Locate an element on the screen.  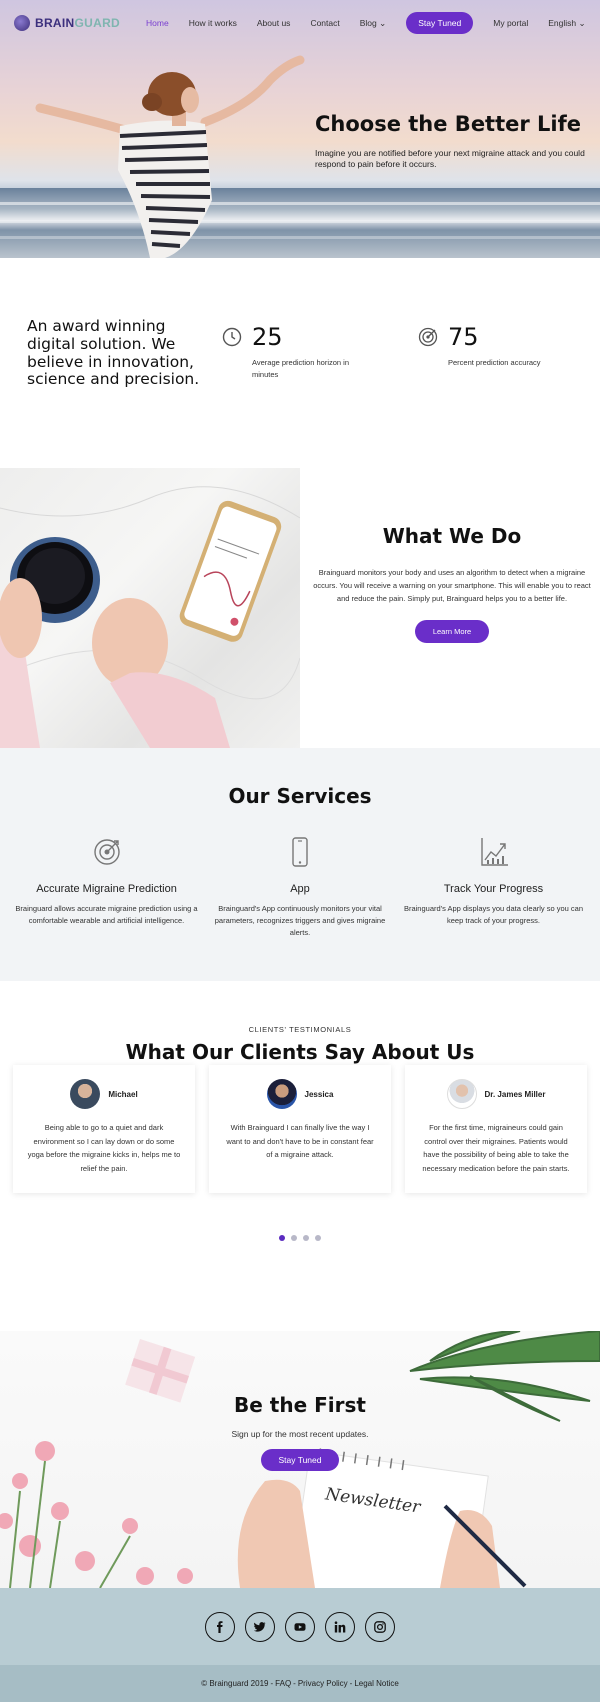
nav-contact: Contact is located at coordinates (324, 23).